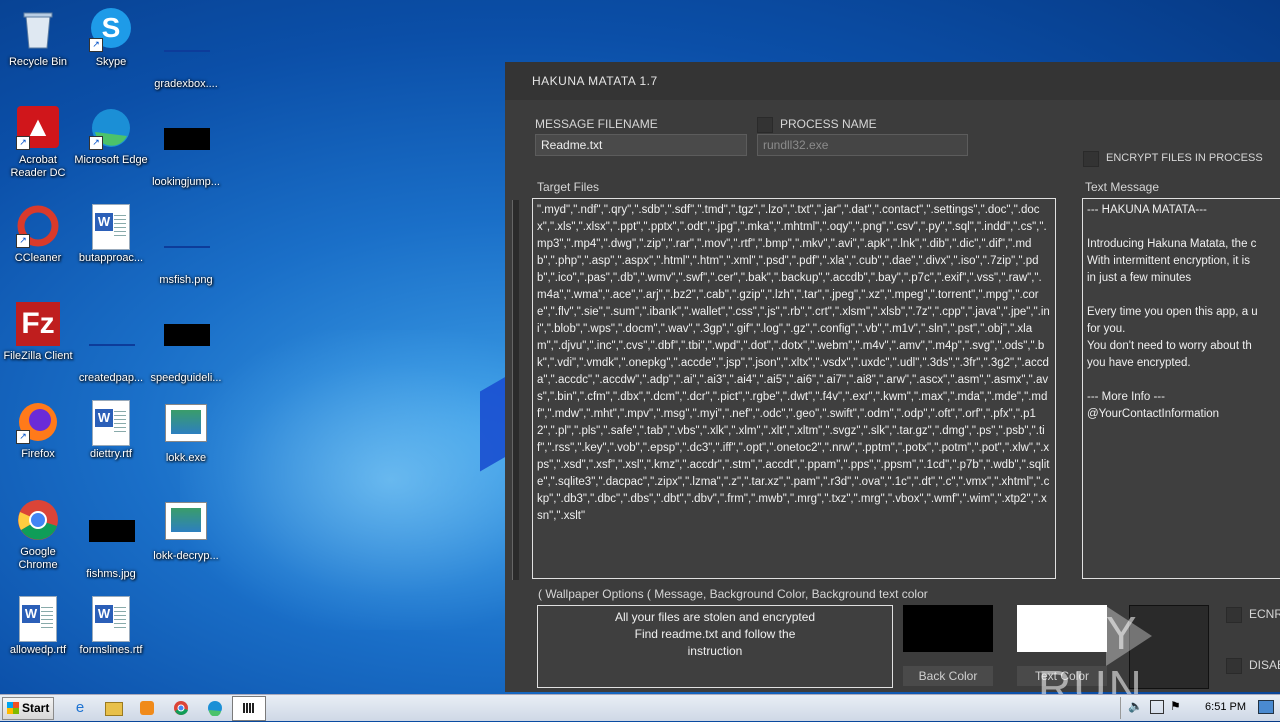 The width and height of the screenshot is (1280, 722). What do you see at coordinates (1091, 159) in the screenshot?
I see `encrypt-in-process-checkbox` at bounding box center [1091, 159].